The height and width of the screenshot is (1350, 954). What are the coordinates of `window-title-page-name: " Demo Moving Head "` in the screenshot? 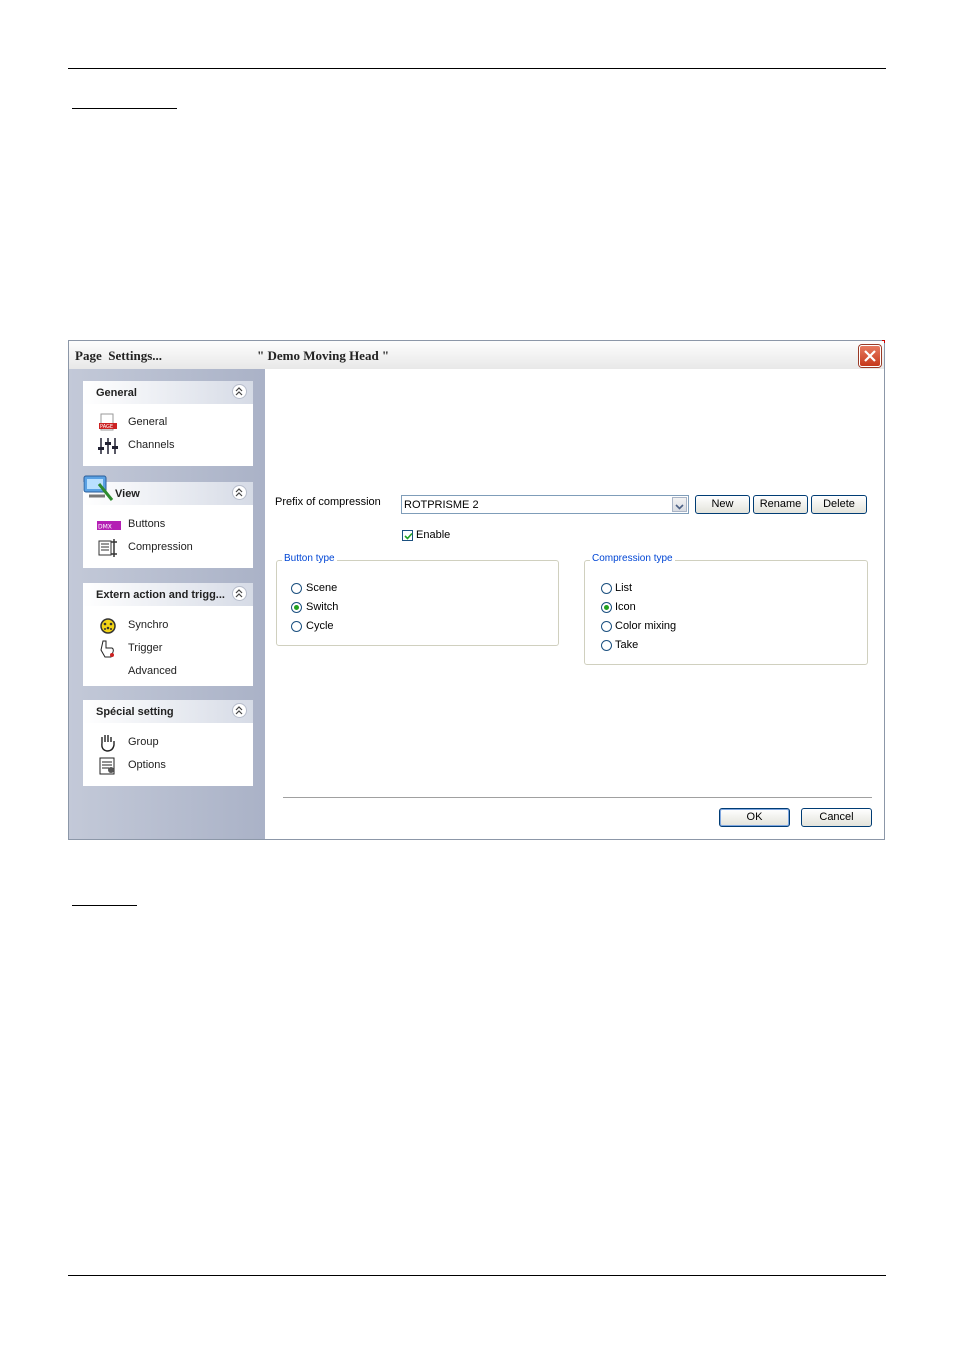 It's located at (323, 355).